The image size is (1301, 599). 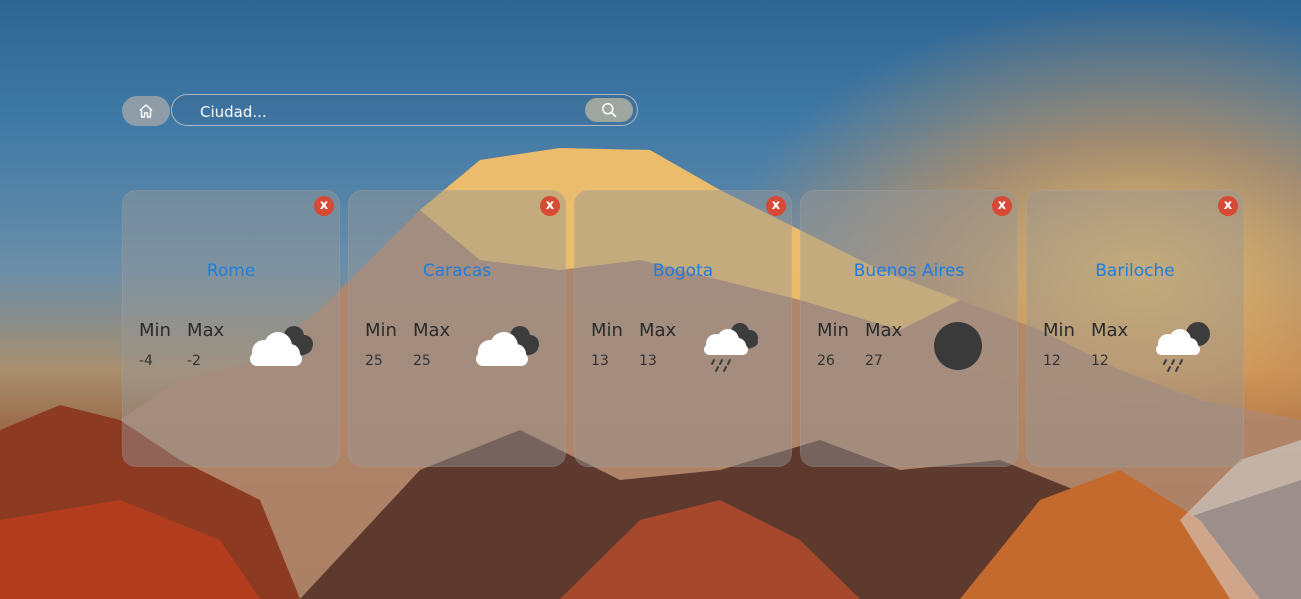 I want to click on rain-cloud-icon, so click(x=731, y=347).